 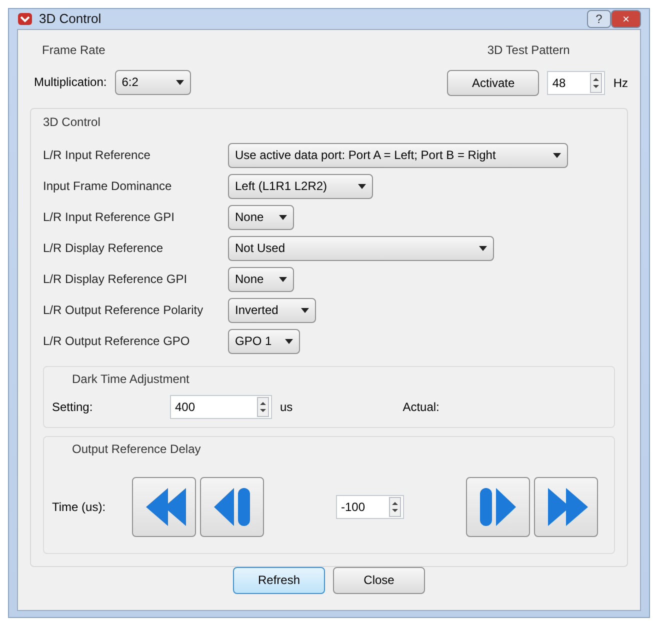 I want to click on field-label: Actual:, so click(x=421, y=407).